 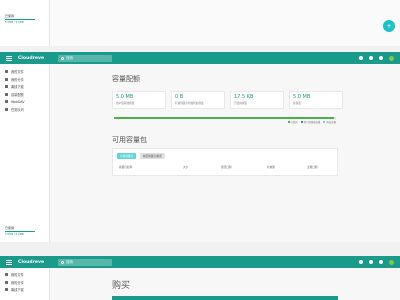 I want to click on stat-card: 17.5 KB 已使用容量, so click(x=257, y=100).